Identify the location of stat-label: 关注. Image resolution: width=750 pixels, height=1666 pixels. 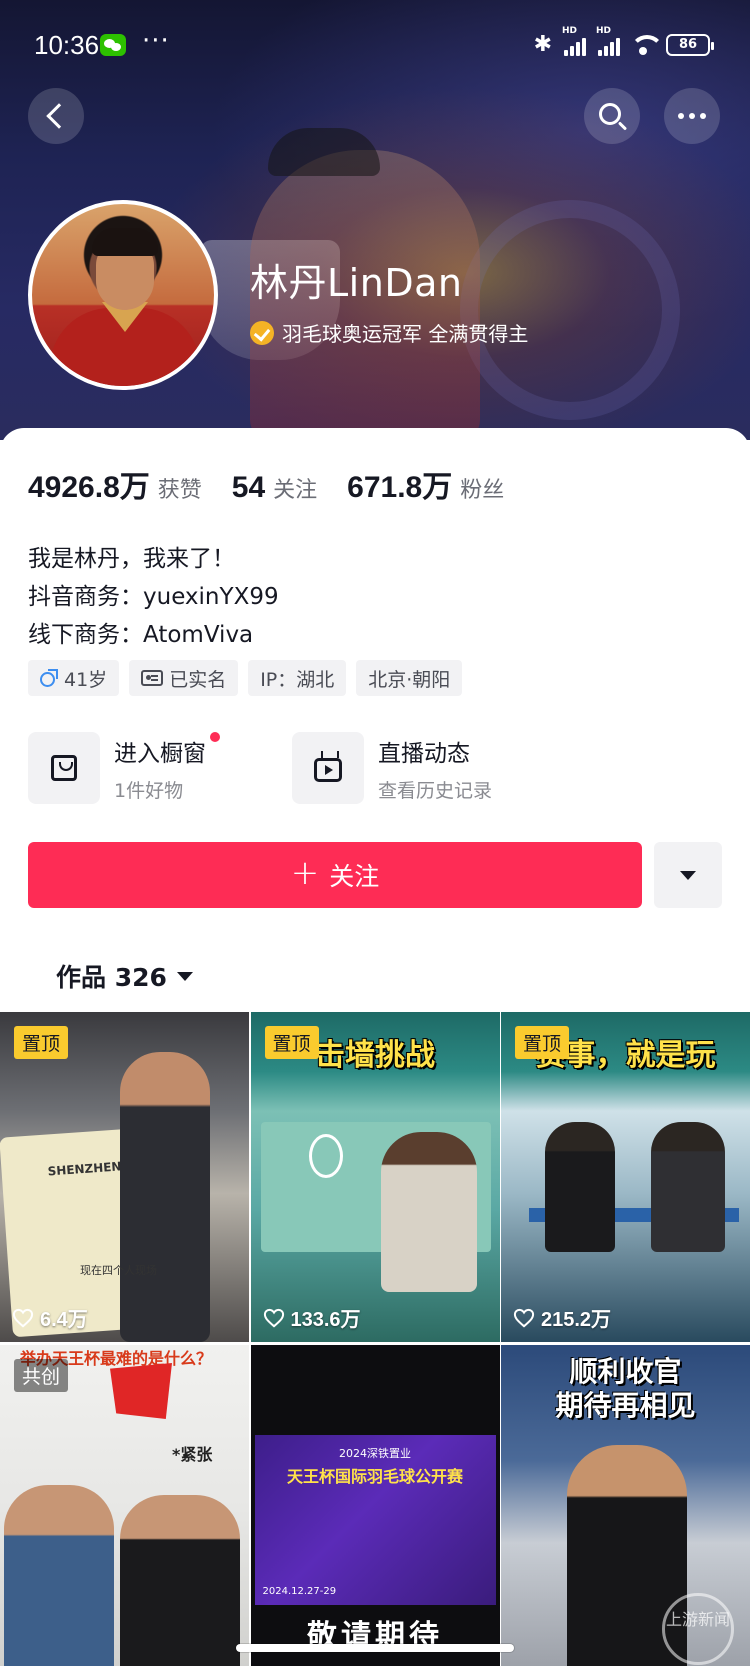
(295, 490).